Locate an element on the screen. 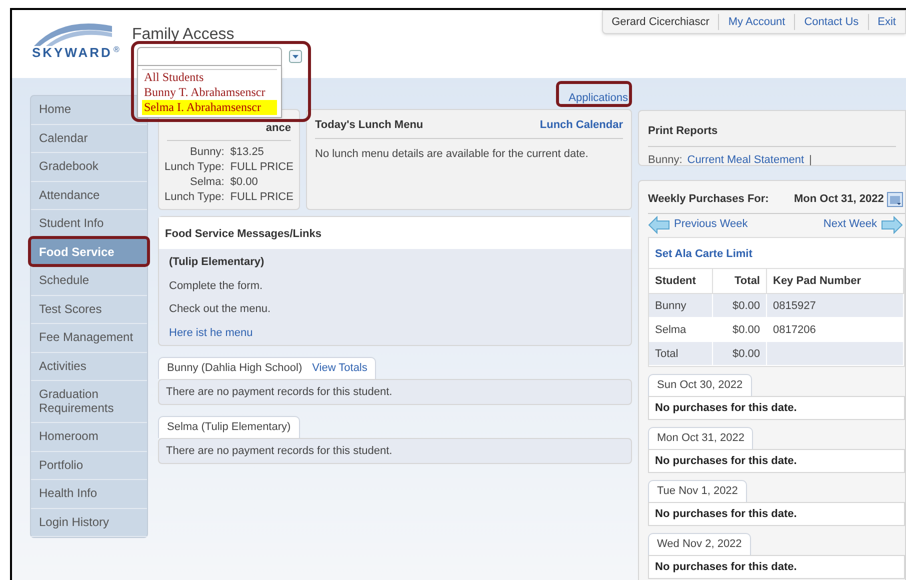  sidebar-item: Portfolio is located at coordinates (89, 466).